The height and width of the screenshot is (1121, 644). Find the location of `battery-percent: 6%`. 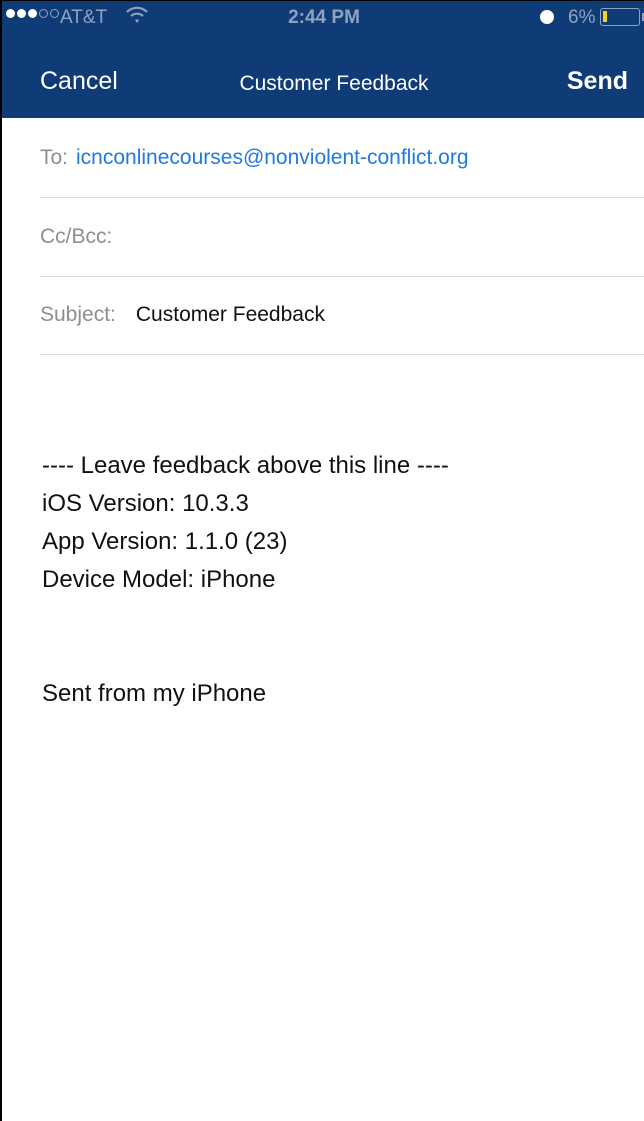

battery-percent: 6% is located at coordinates (582, 17).